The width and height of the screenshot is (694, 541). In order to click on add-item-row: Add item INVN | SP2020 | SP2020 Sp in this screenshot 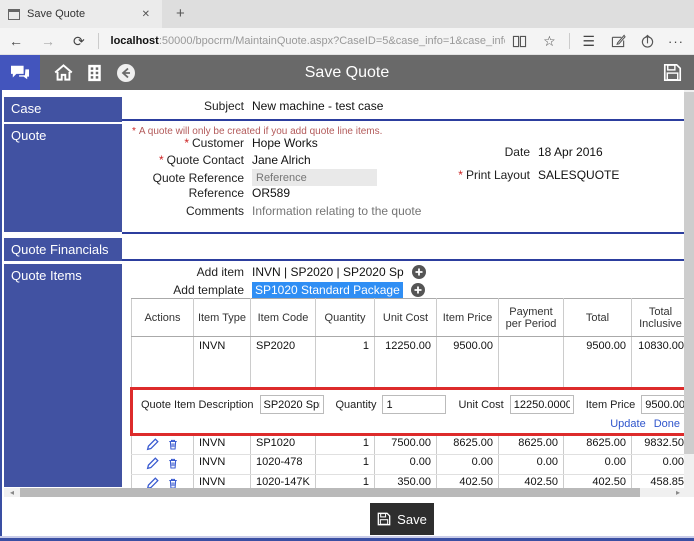, I will do `click(275, 272)`.